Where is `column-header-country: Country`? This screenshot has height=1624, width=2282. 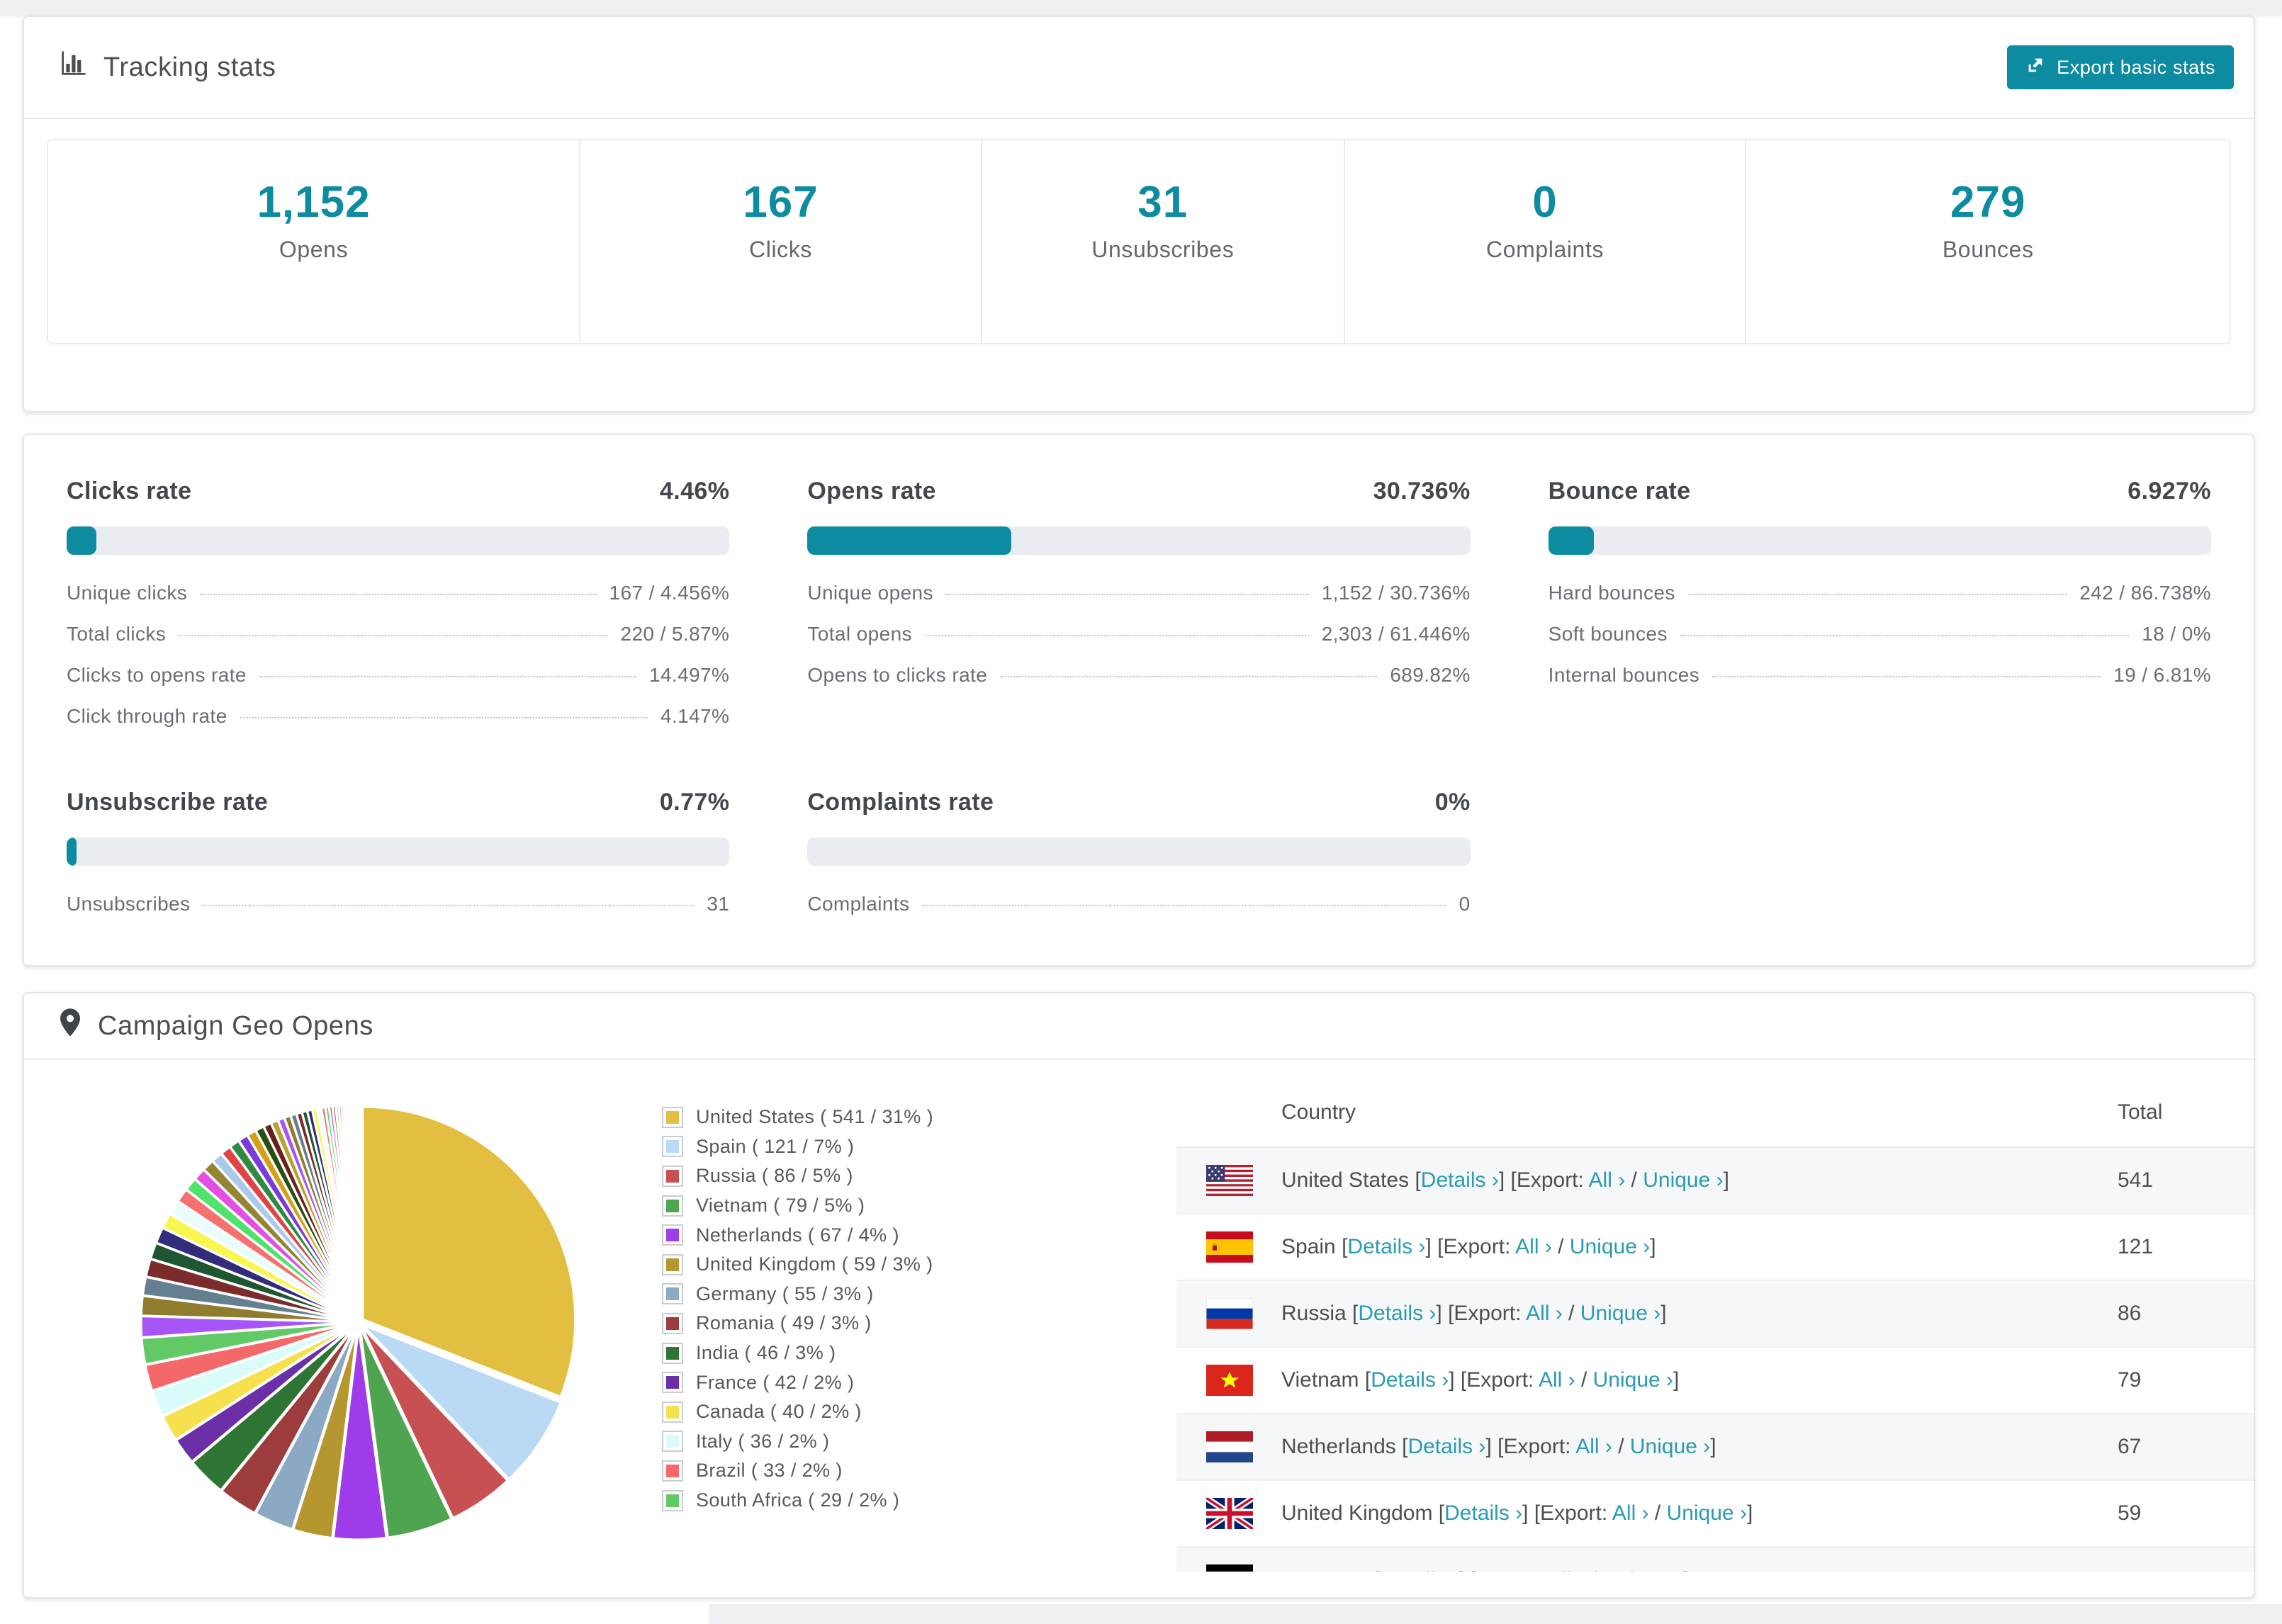 column-header-country: Country is located at coordinates (1318, 1112).